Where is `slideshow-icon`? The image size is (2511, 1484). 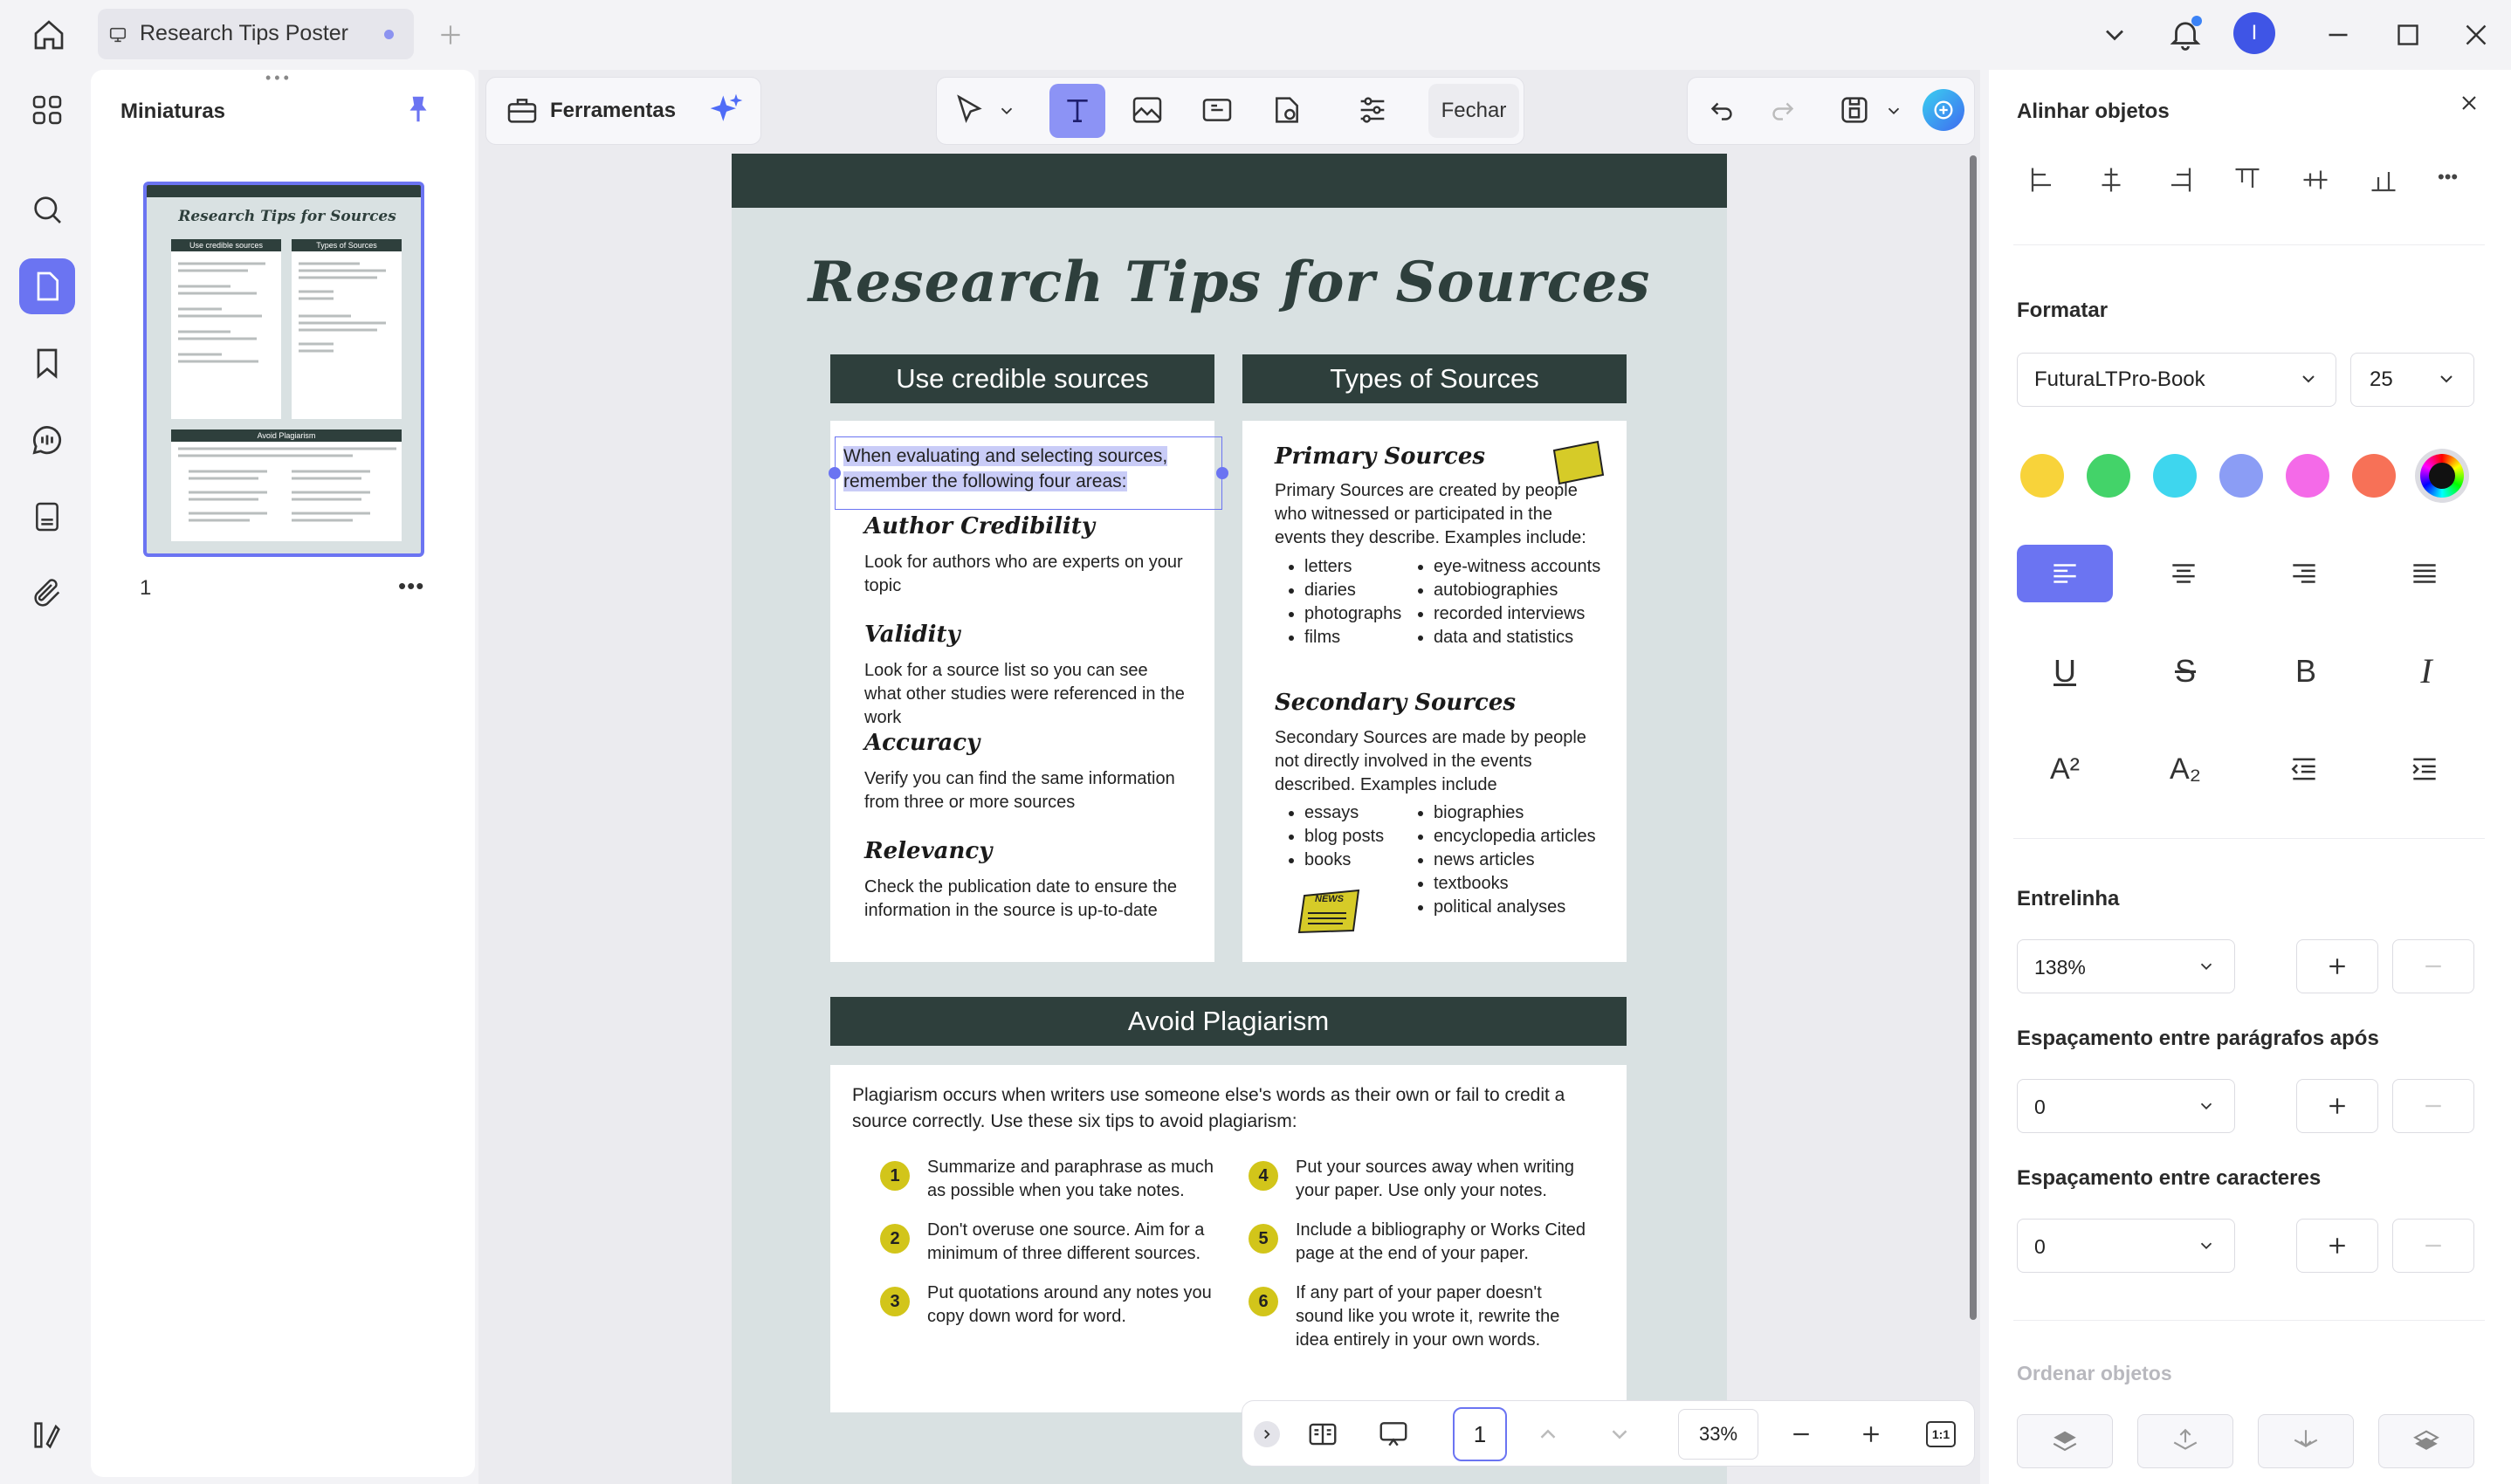 slideshow-icon is located at coordinates (1394, 1435).